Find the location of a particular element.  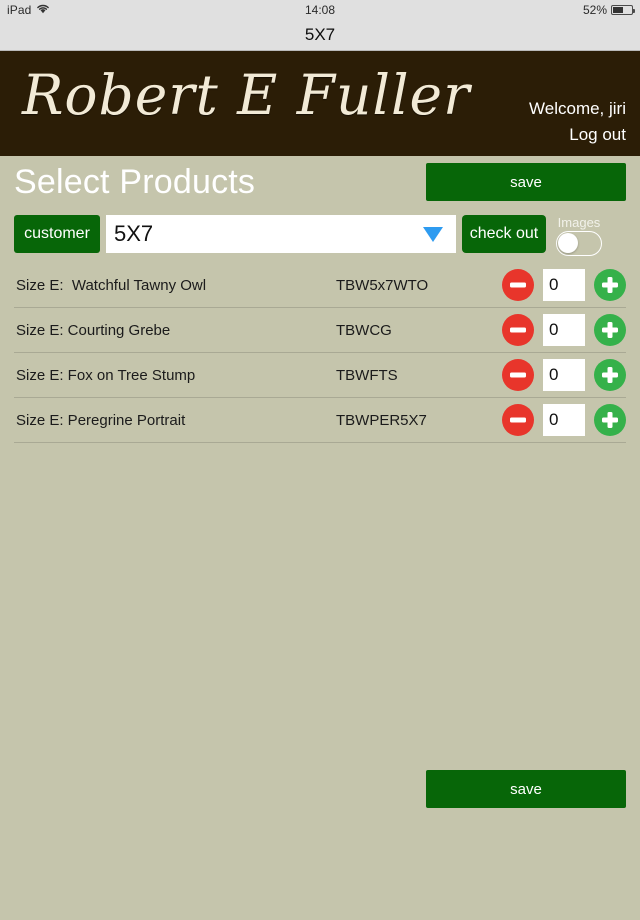

status-bar-right: 52% is located at coordinates (608, 10).